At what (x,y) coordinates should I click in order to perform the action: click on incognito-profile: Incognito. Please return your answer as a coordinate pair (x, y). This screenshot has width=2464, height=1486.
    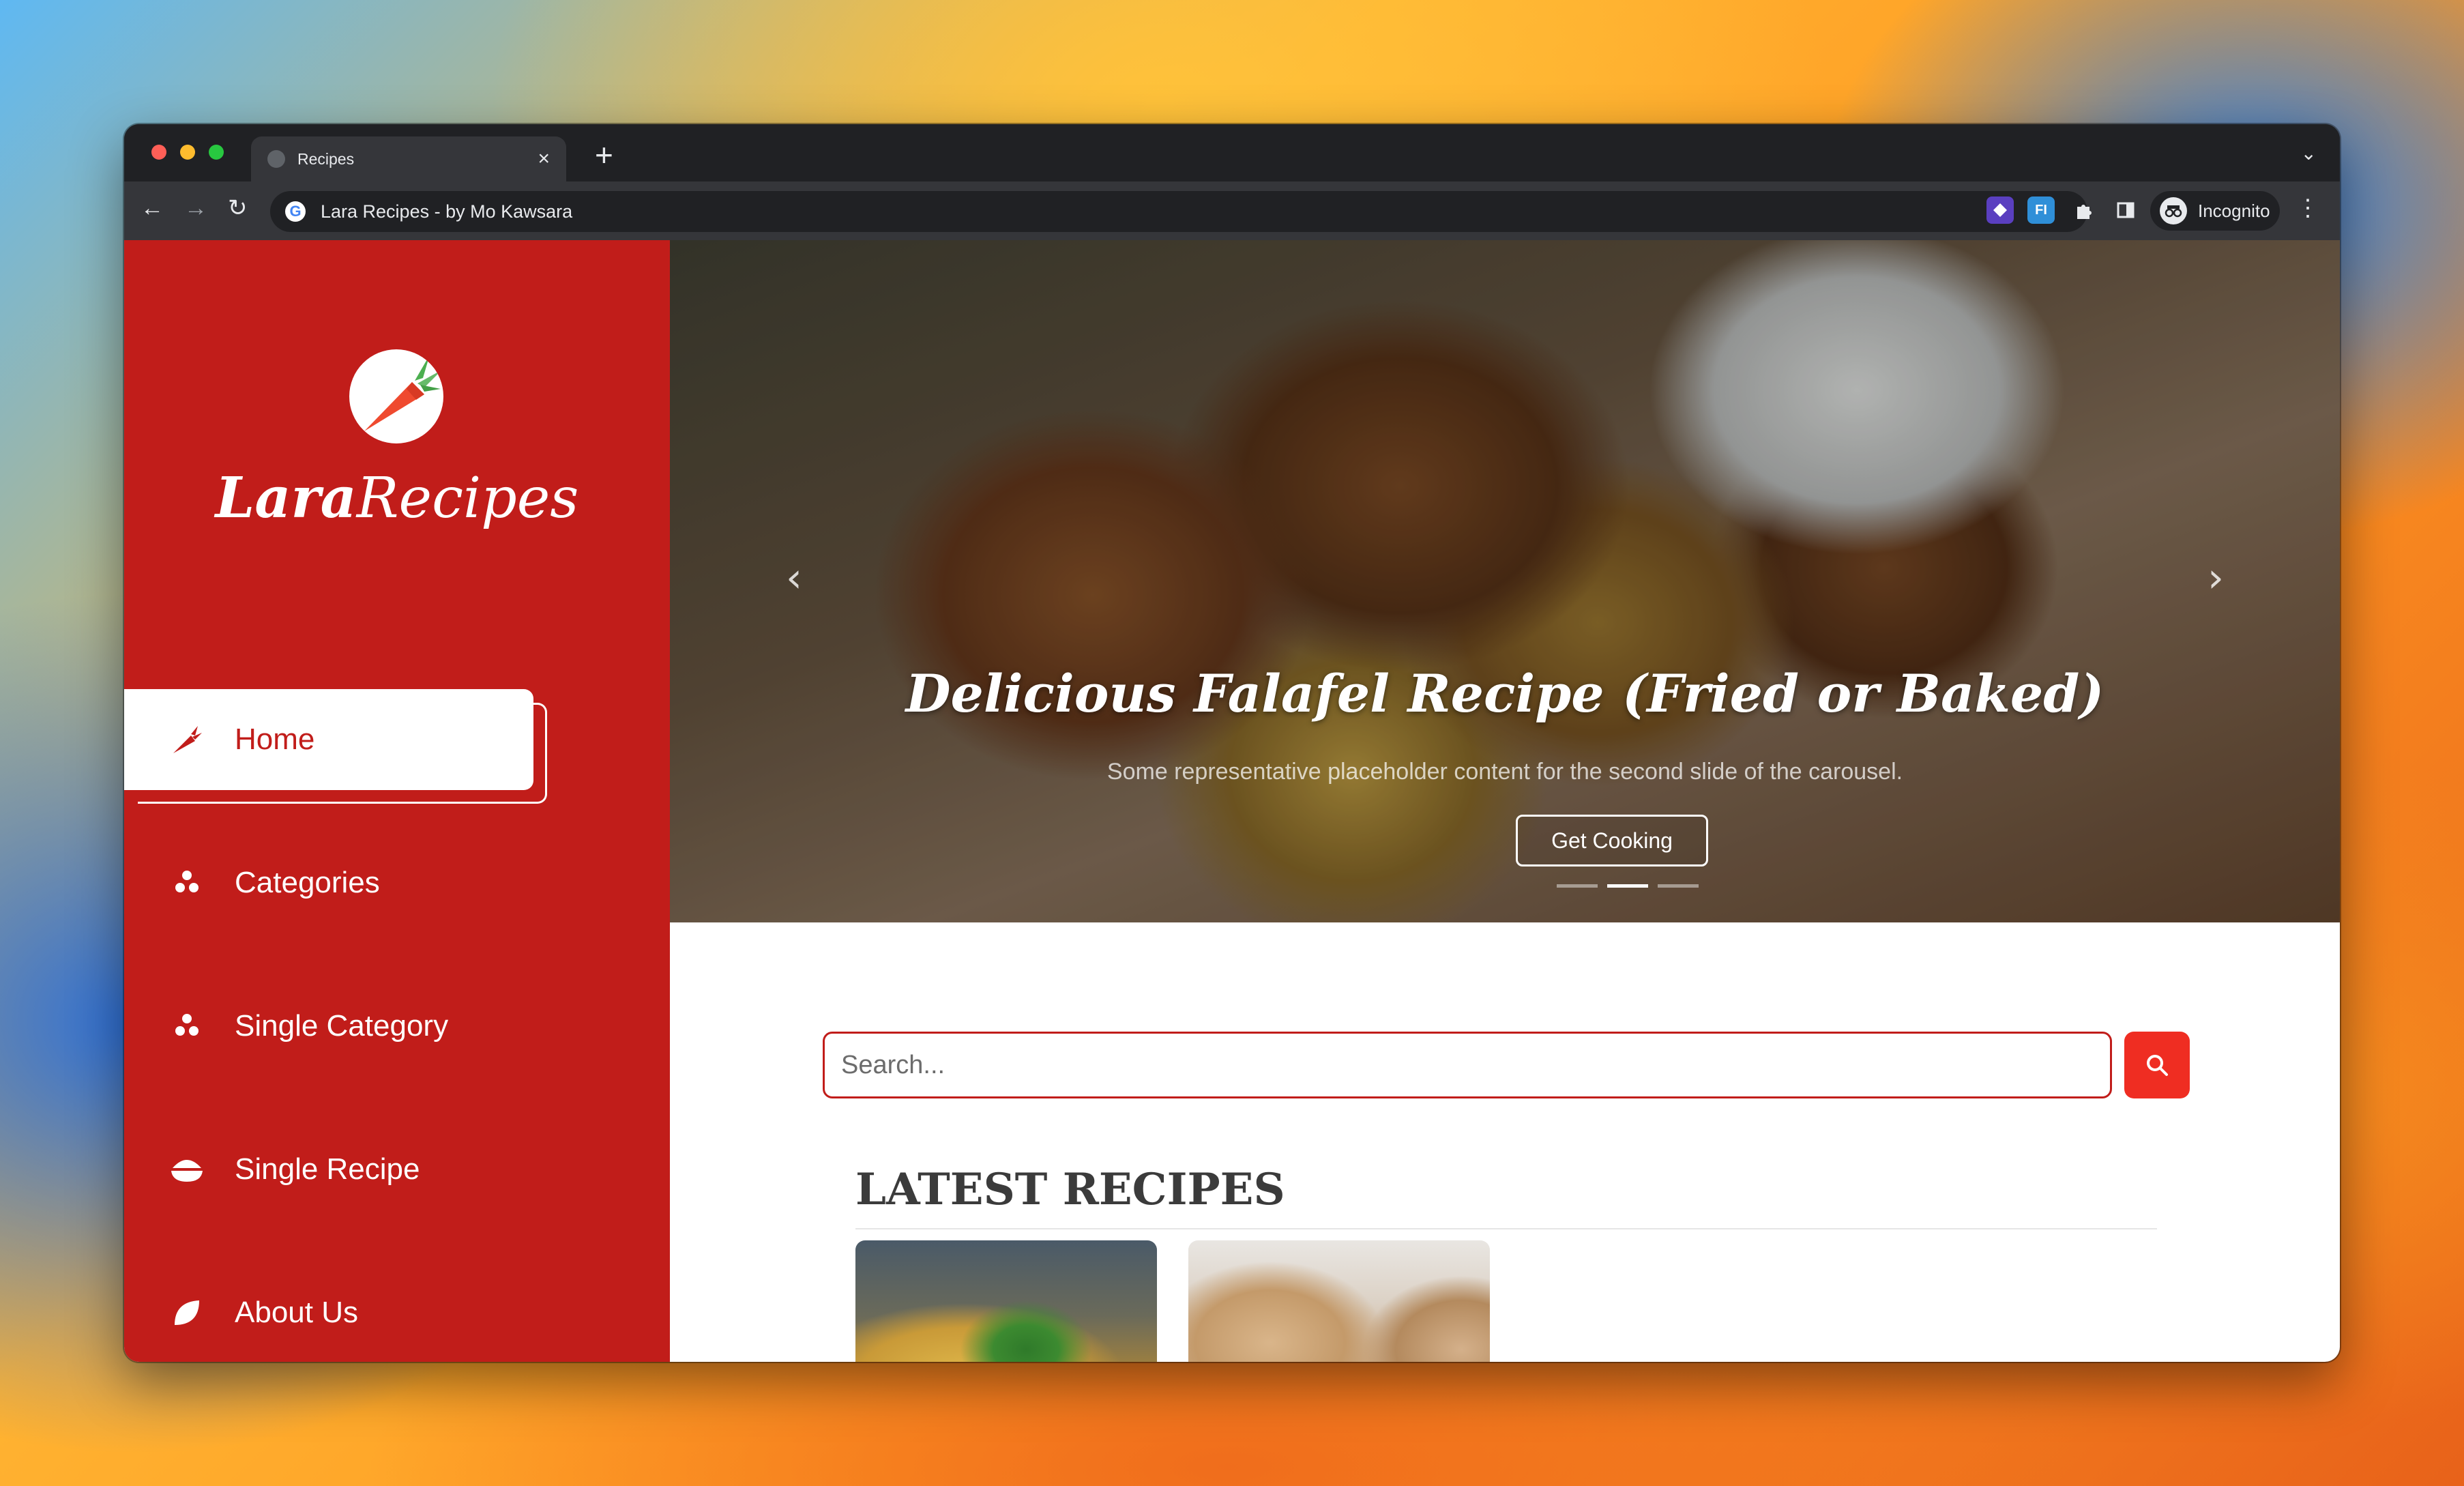
    Looking at the image, I should click on (2215, 211).